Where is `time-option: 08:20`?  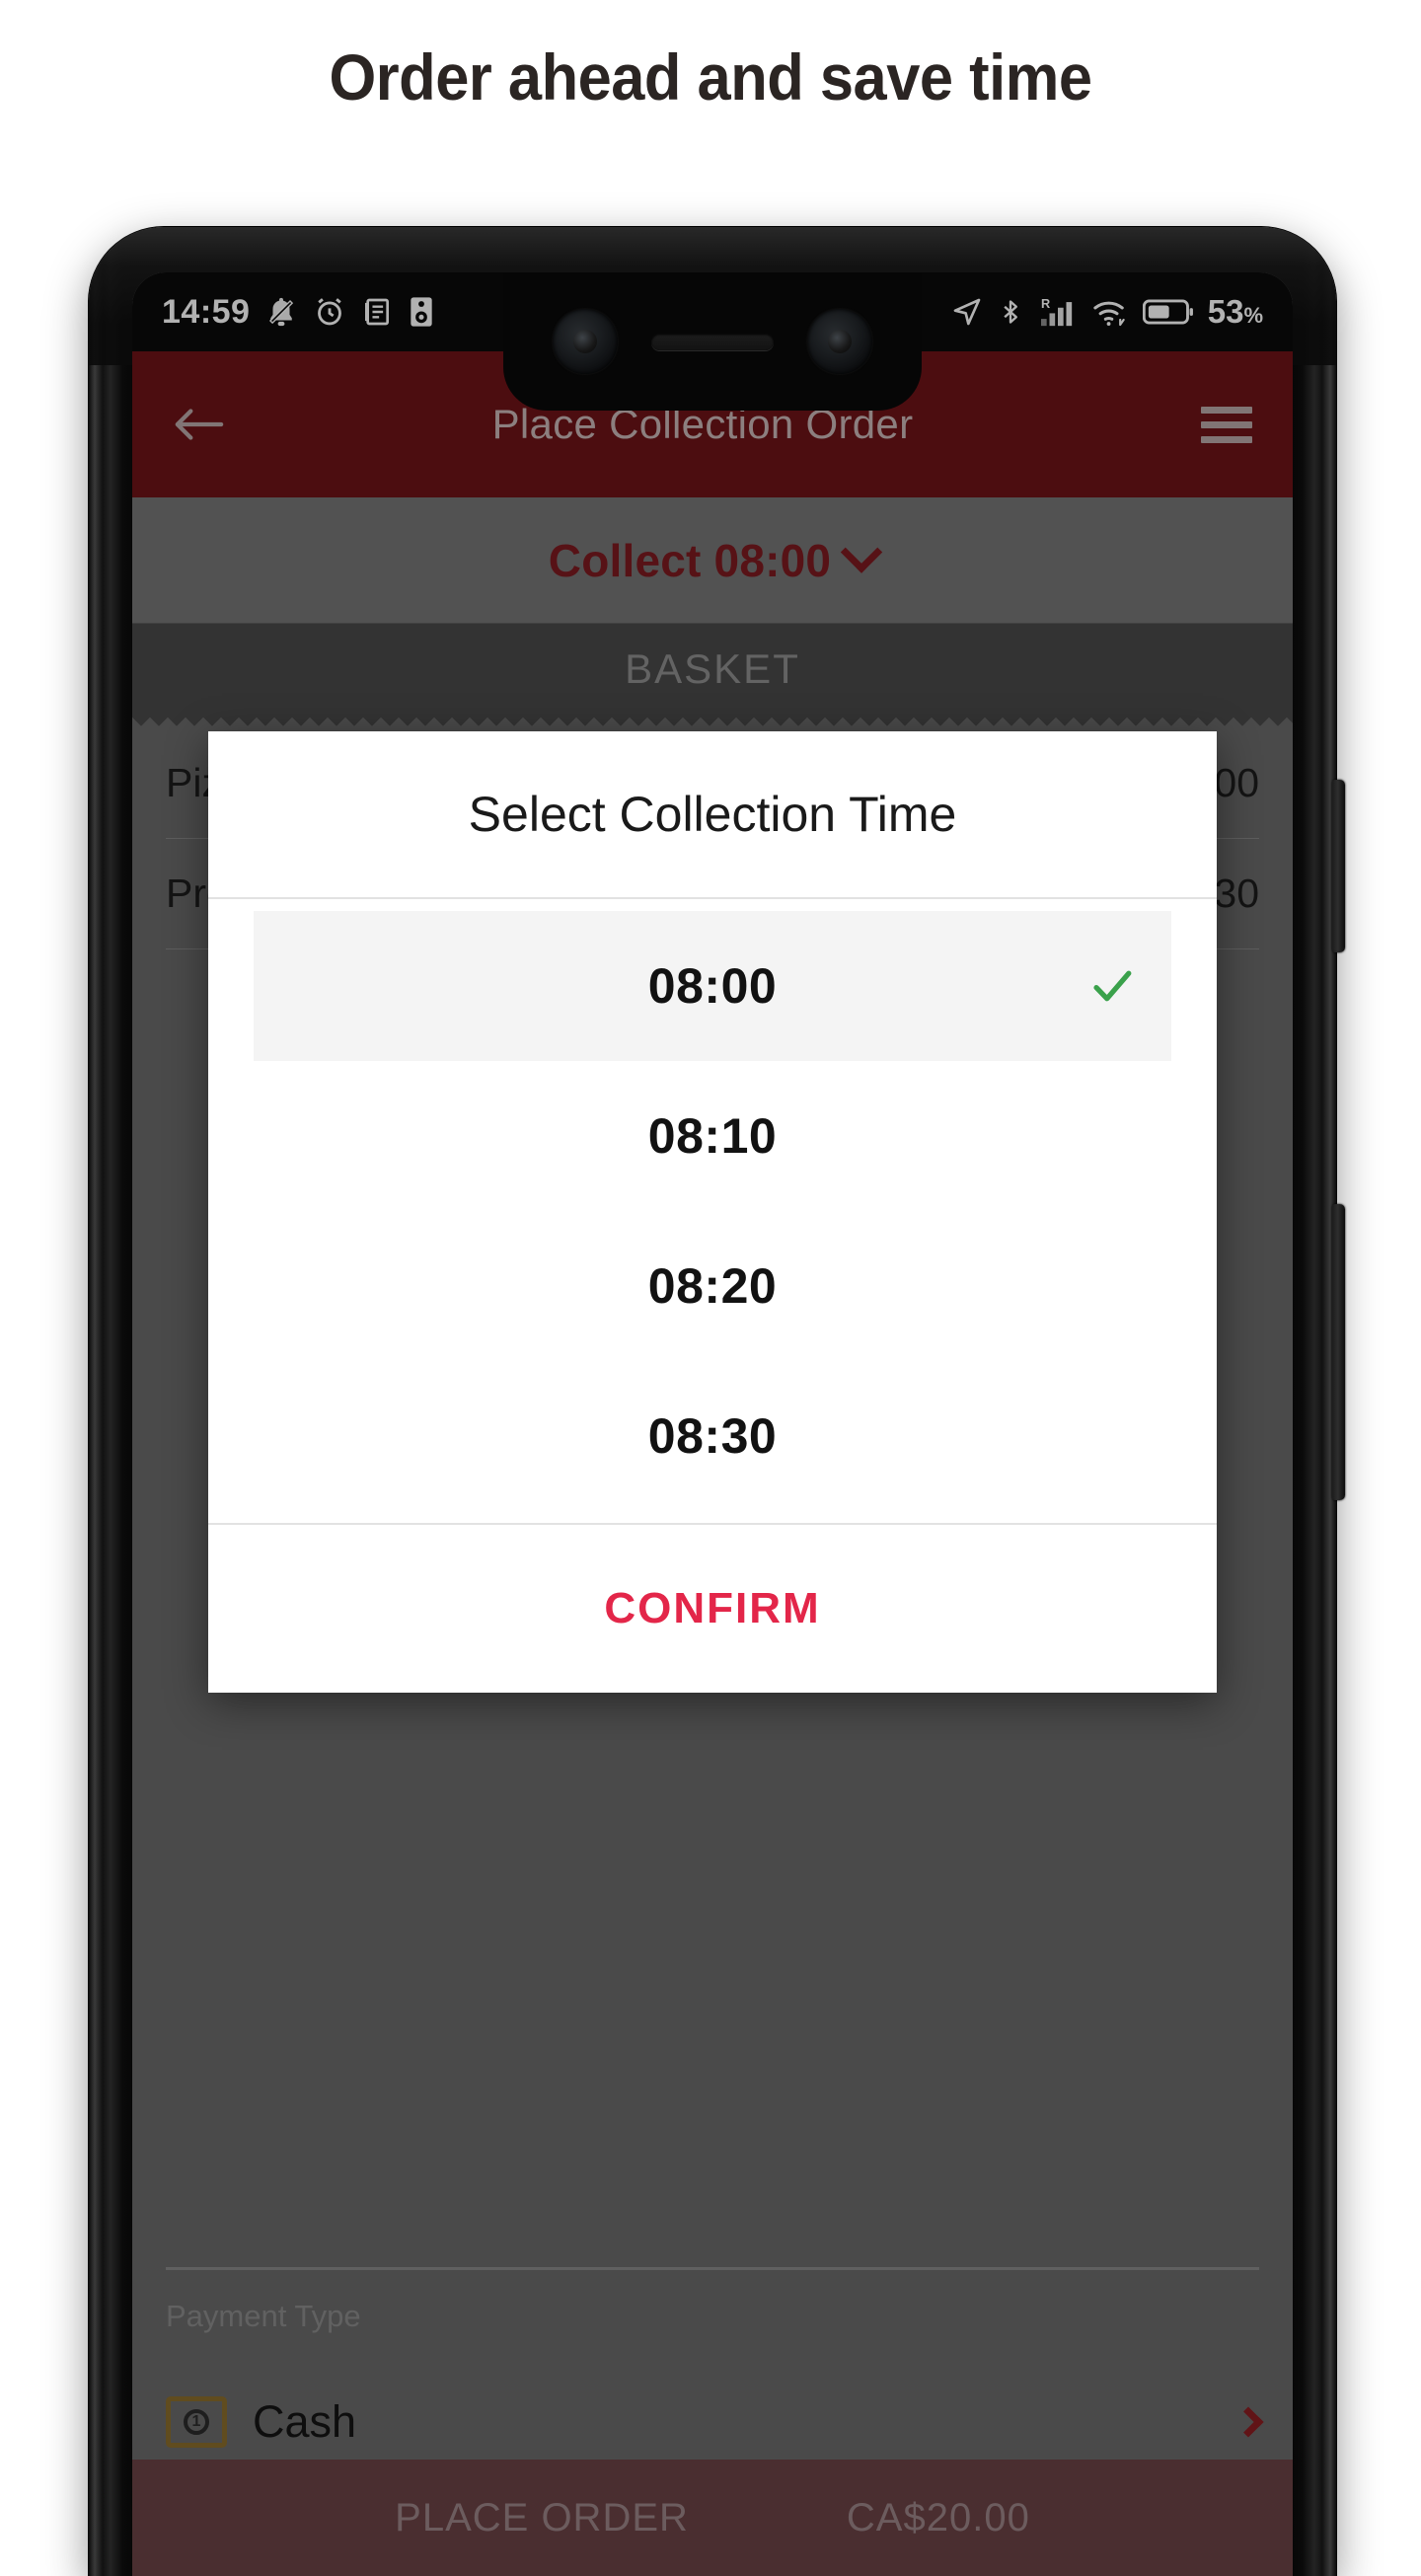 time-option: 08:20 is located at coordinates (712, 1286).